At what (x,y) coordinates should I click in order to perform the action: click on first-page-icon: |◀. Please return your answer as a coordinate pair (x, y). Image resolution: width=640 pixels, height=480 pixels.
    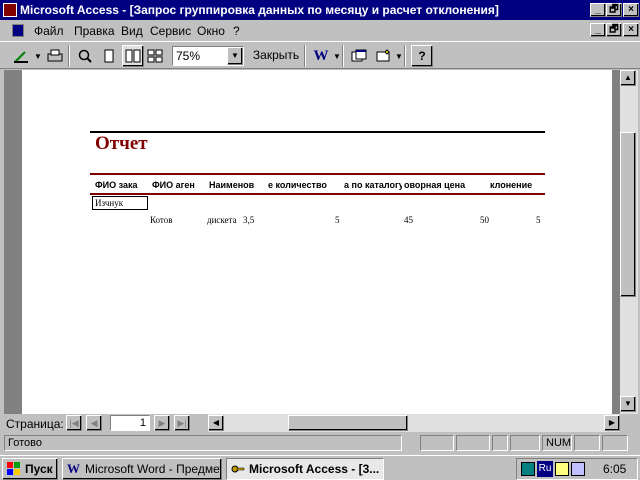
    Looking at the image, I should click on (74, 423).